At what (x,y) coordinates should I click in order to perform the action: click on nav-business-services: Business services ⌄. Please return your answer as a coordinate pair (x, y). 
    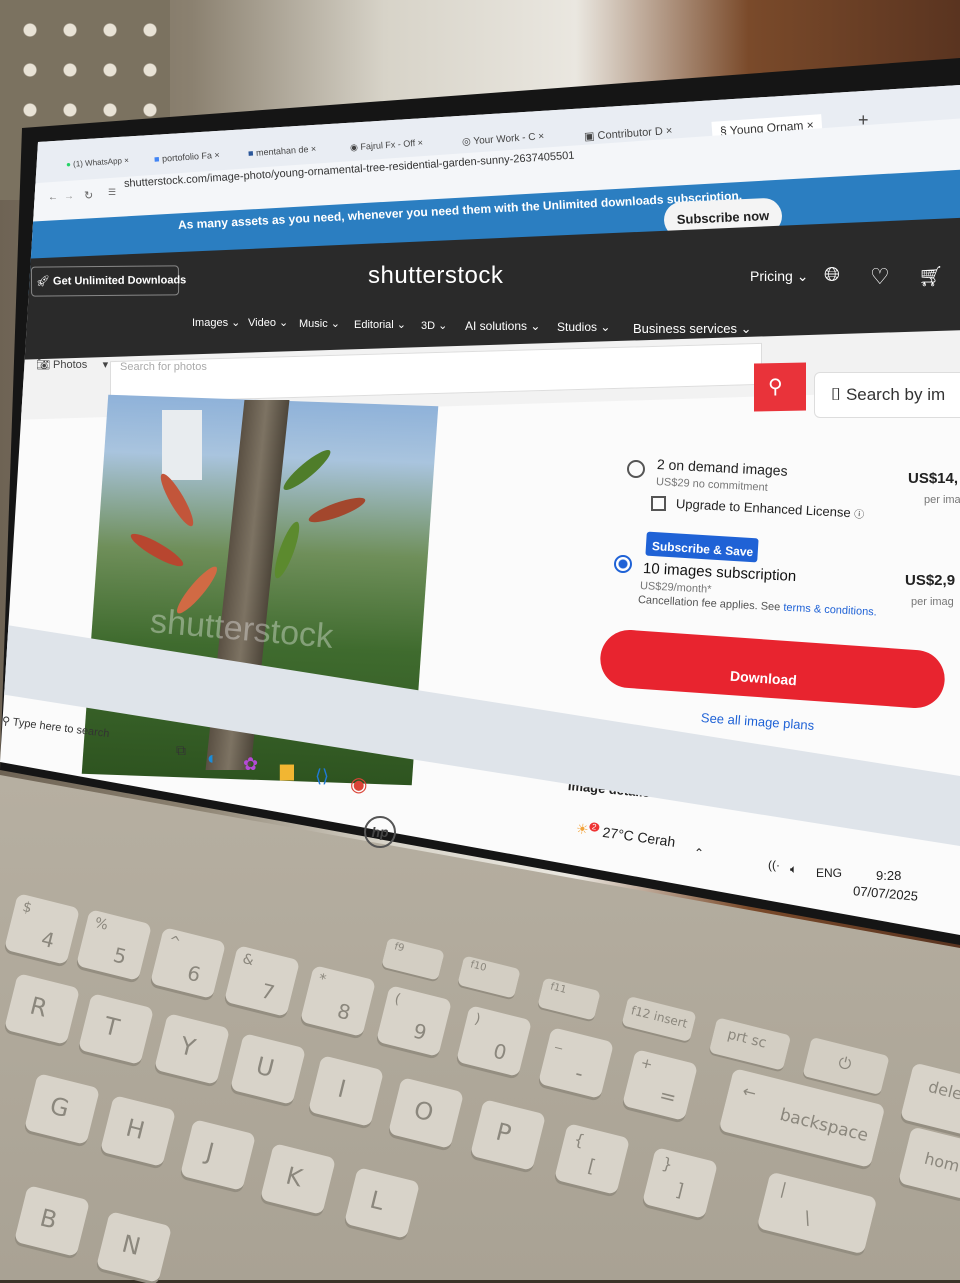
    Looking at the image, I should click on (692, 329).